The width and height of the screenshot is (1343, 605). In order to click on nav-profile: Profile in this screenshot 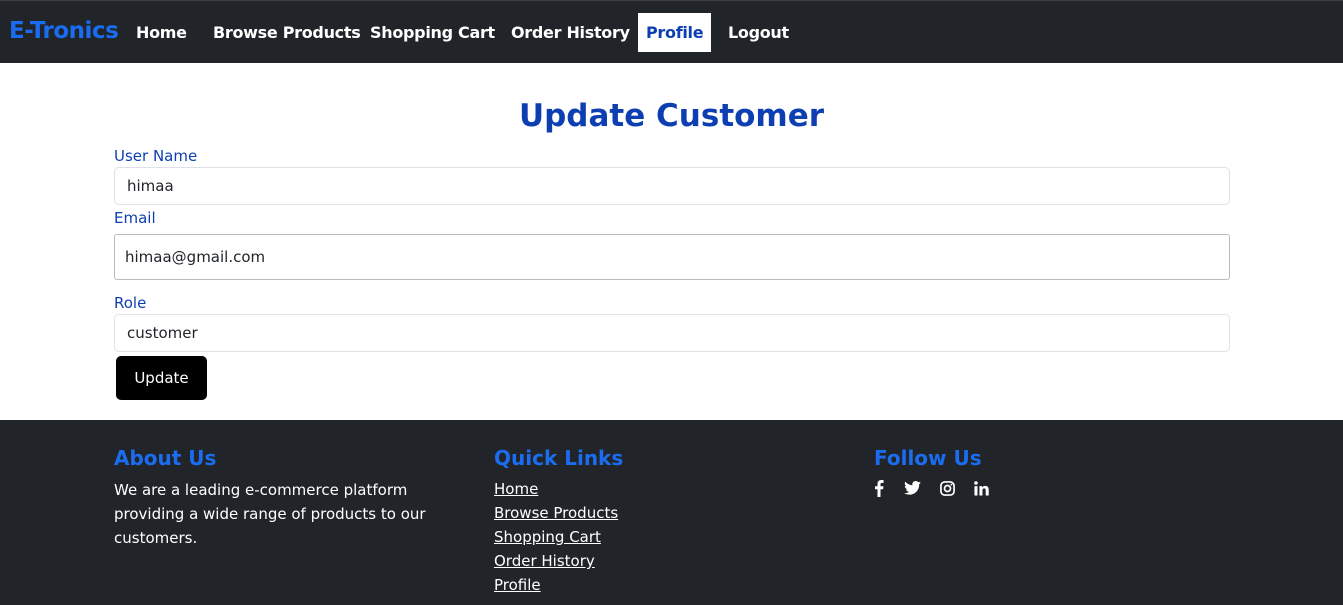, I will do `click(675, 32)`.